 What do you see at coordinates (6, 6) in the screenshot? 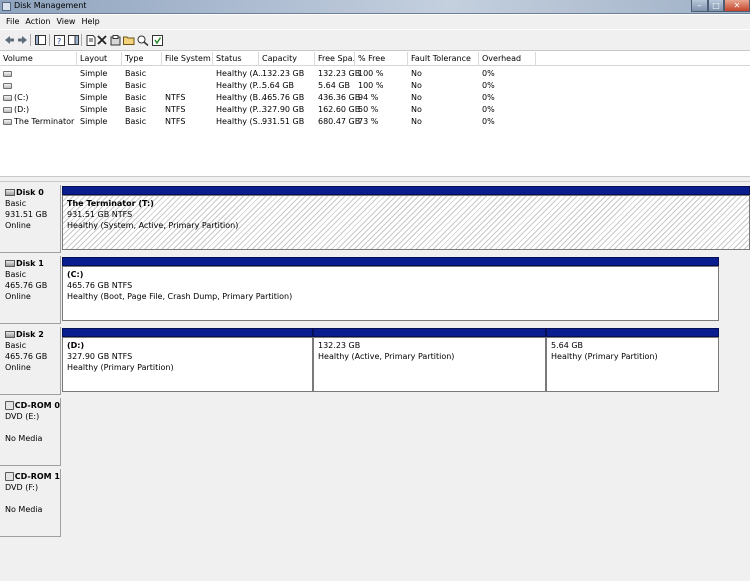
I see `disk-management-icon` at bounding box center [6, 6].